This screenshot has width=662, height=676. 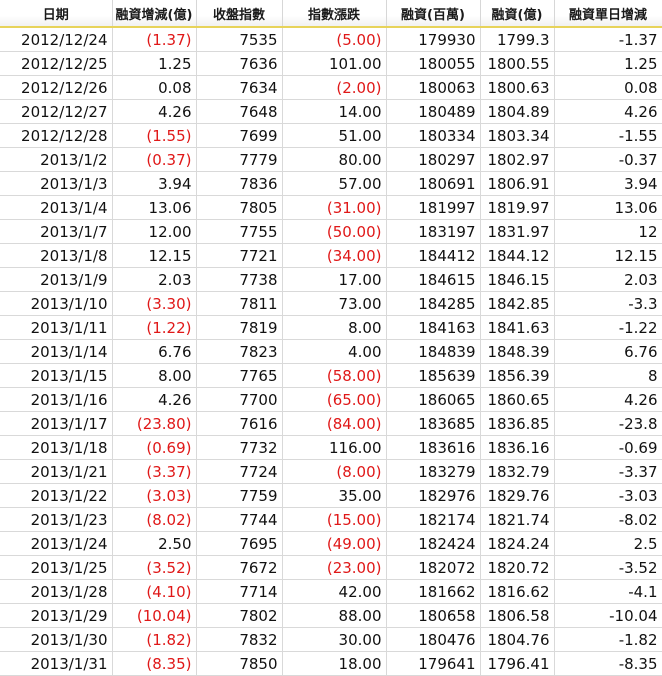 I want to click on cell-margin-change: 1.25, so click(x=154, y=63).